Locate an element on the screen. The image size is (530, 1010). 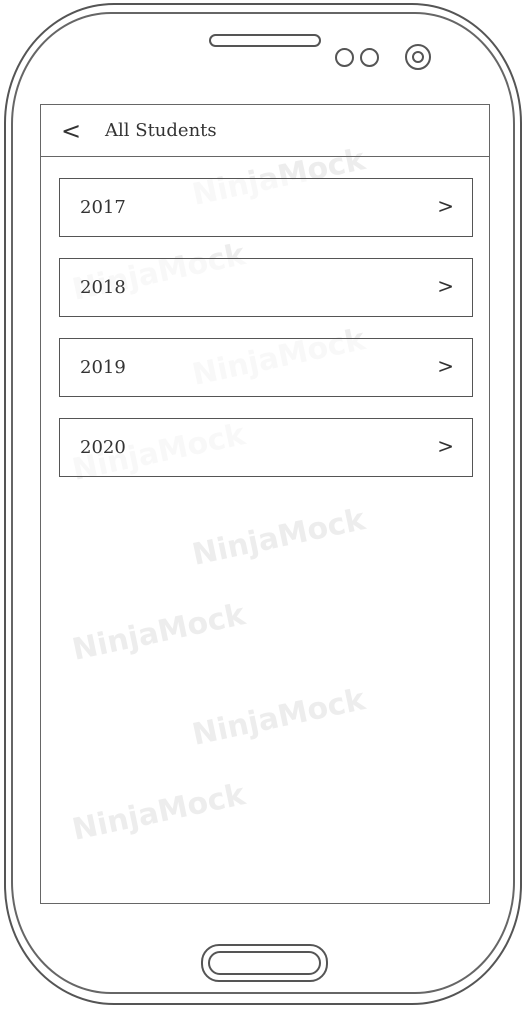
year-item-2018: 2018 > is located at coordinates (266, 287).